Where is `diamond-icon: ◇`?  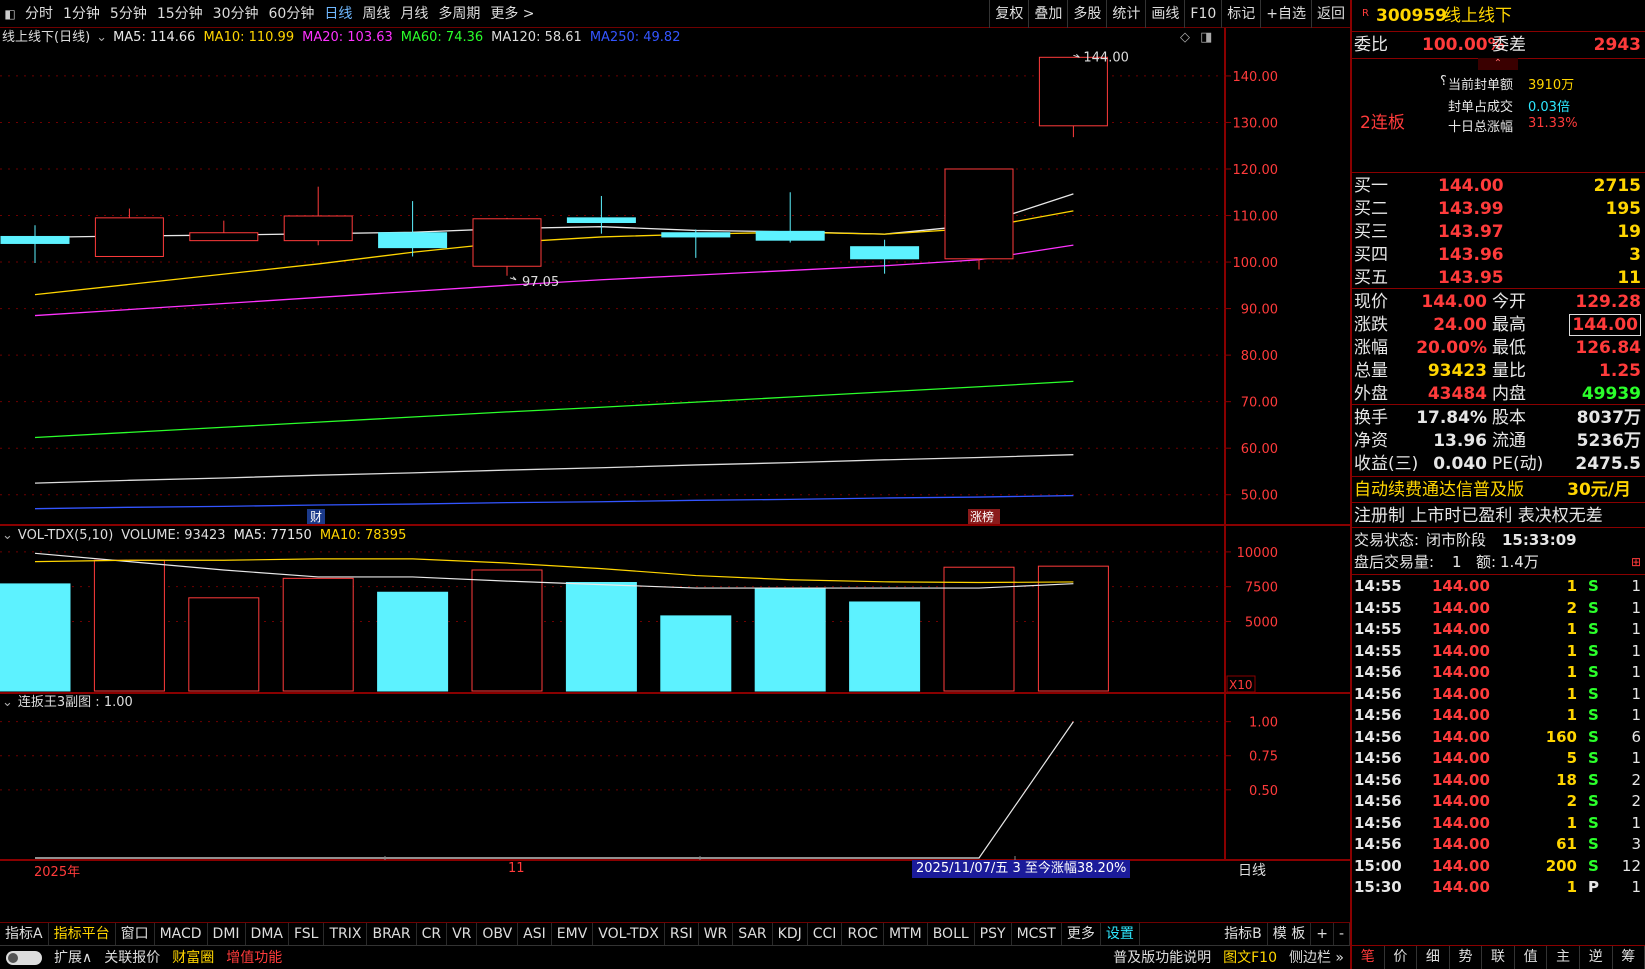
diamond-icon: ◇ is located at coordinates (1185, 37).